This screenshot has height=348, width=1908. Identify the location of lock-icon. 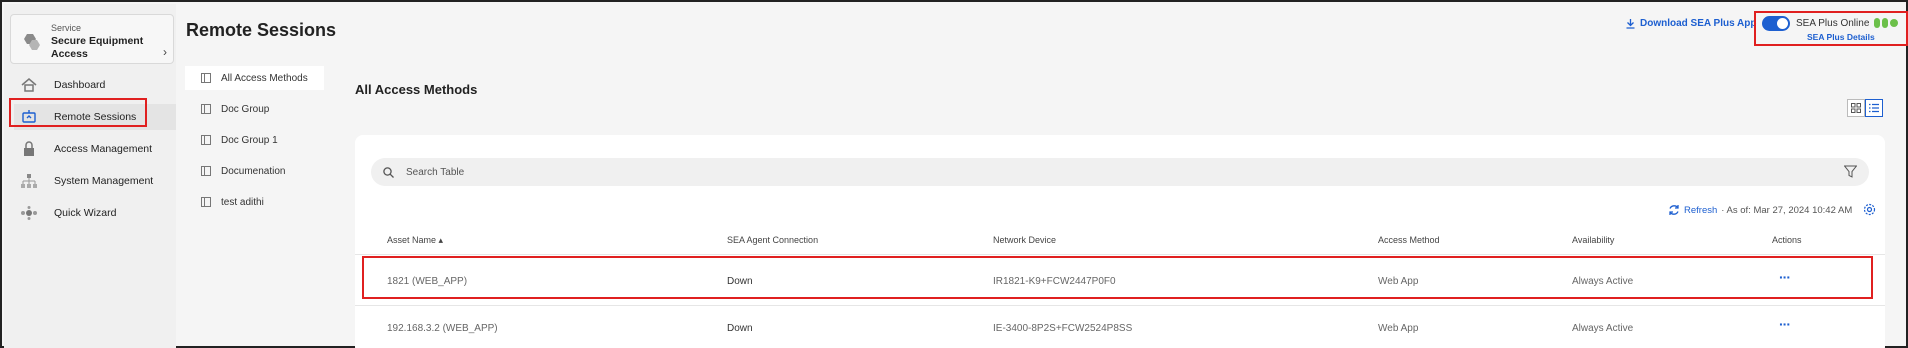
(29, 149).